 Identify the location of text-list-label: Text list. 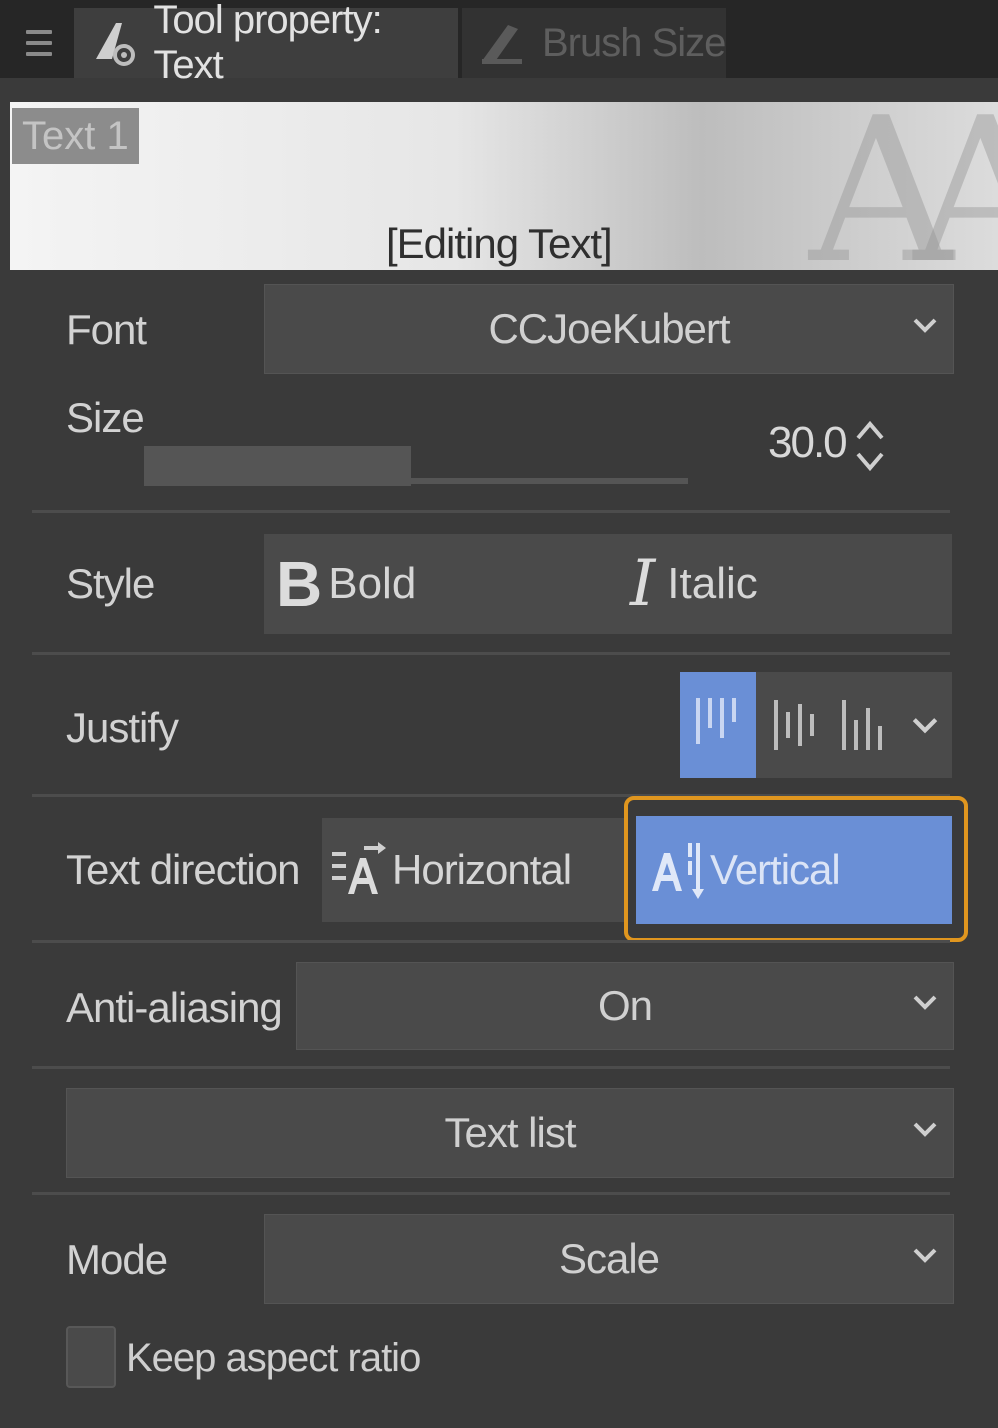
(510, 1132).